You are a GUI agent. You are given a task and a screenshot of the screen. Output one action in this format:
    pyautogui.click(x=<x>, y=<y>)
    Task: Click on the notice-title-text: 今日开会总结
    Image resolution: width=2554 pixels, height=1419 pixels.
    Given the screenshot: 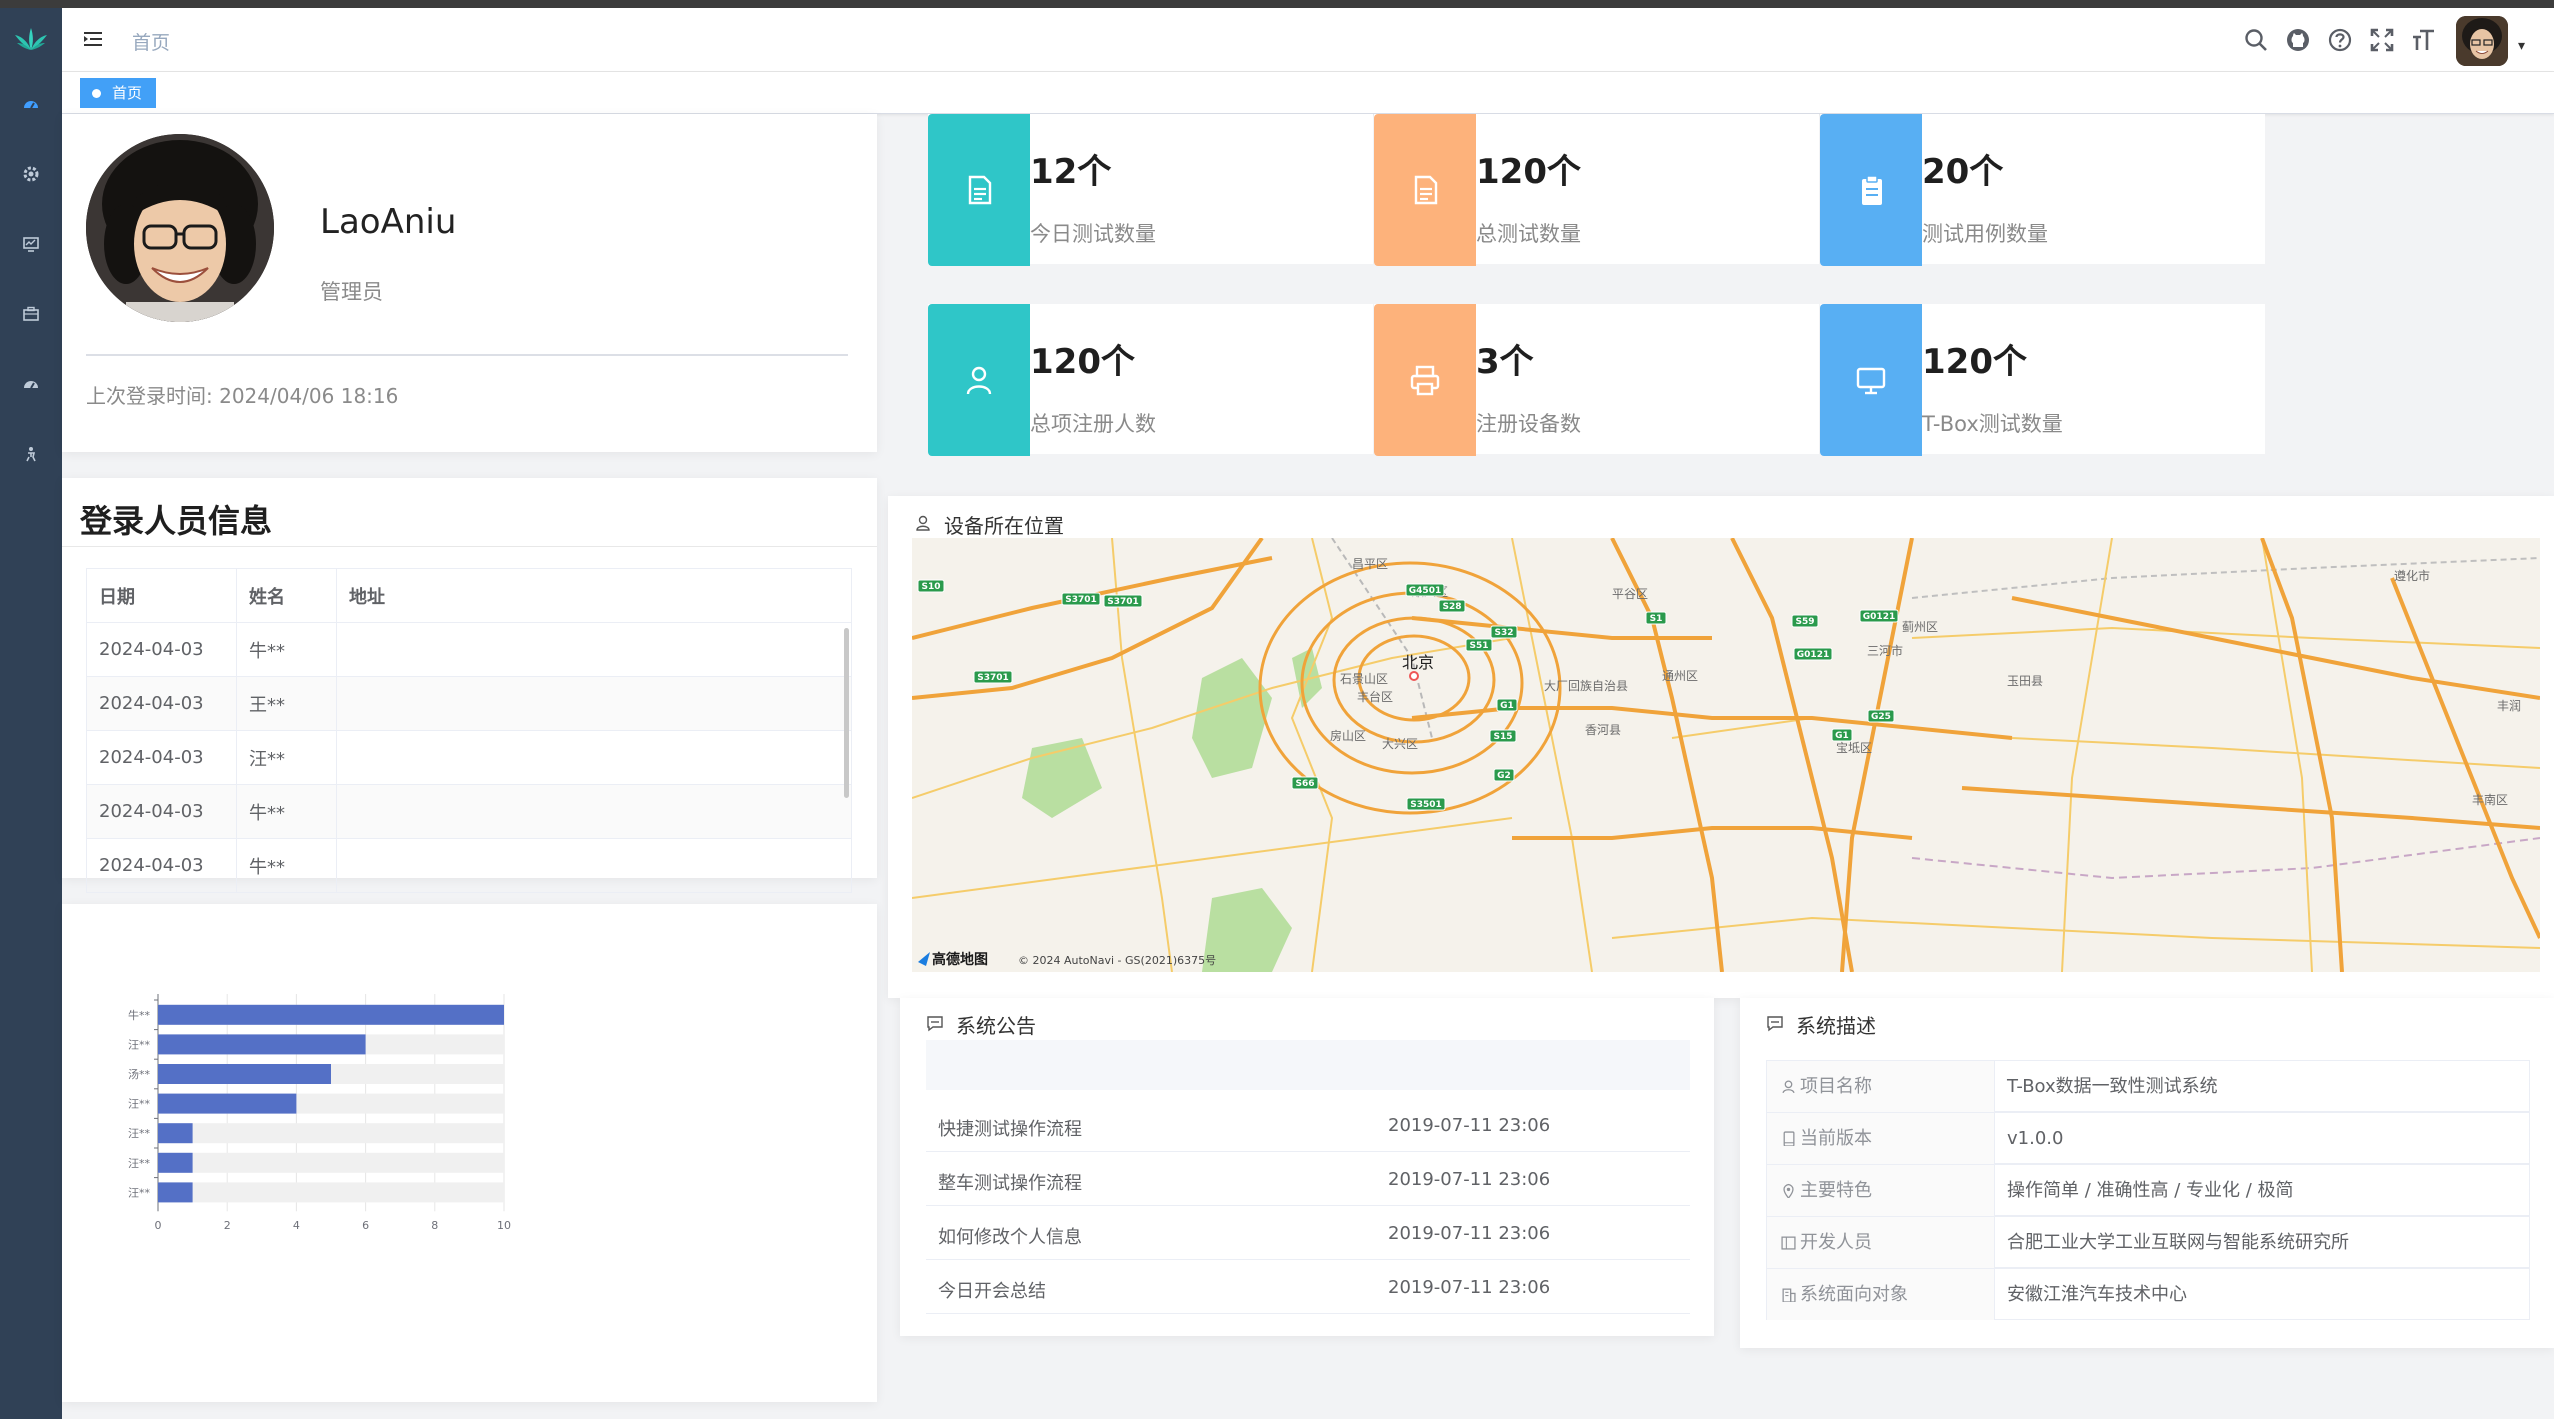 What is the action you would take?
    pyautogui.click(x=992, y=1290)
    